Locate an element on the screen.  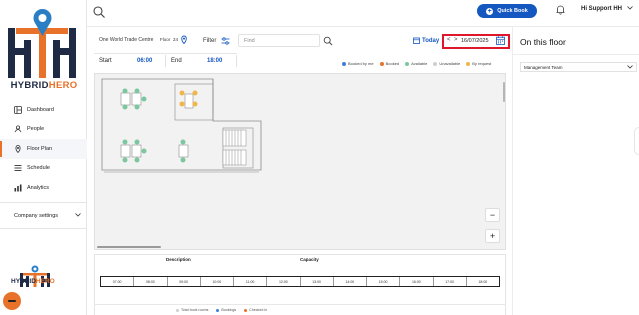
floor-number: 24 is located at coordinates (175, 39).